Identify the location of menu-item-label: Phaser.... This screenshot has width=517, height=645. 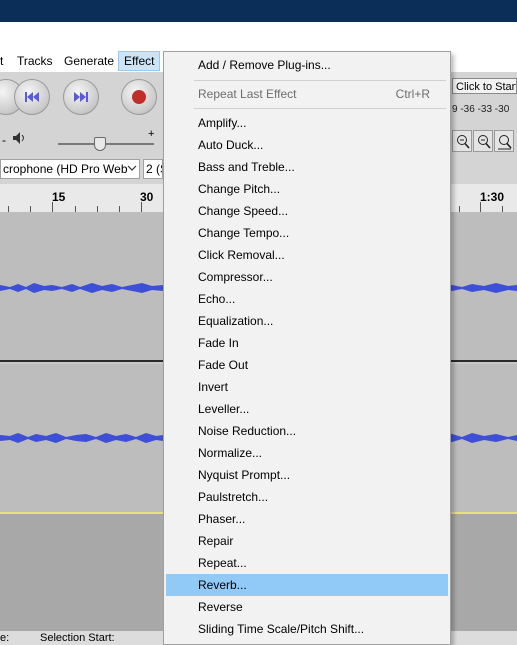
(222, 519).